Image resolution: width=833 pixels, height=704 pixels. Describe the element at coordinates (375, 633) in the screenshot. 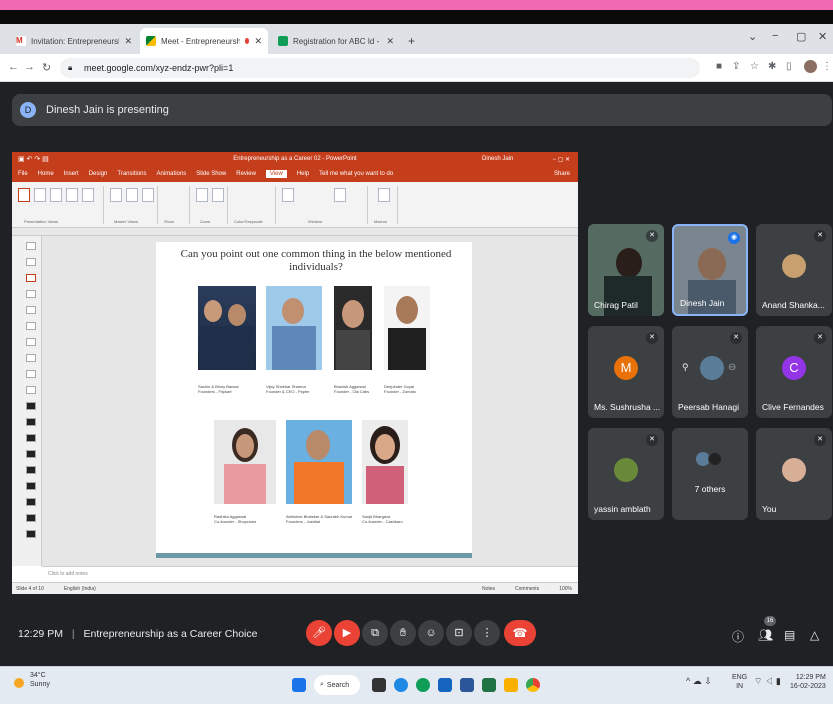

I see `captions-button: ⧉` at that location.